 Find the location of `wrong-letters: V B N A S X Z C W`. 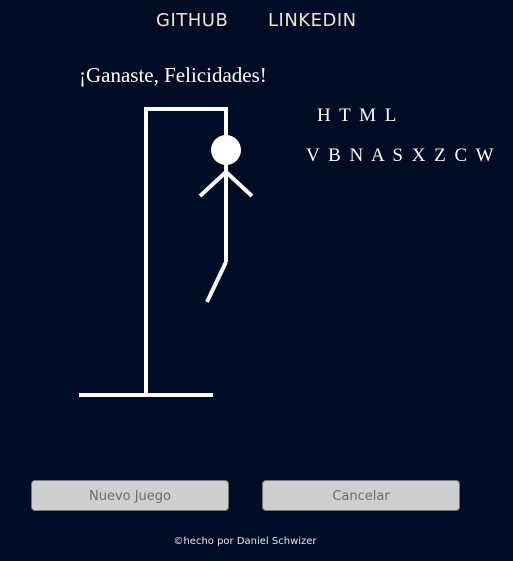

wrong-letters: V B N A S X Z C W is located at coordinates (401, 155).